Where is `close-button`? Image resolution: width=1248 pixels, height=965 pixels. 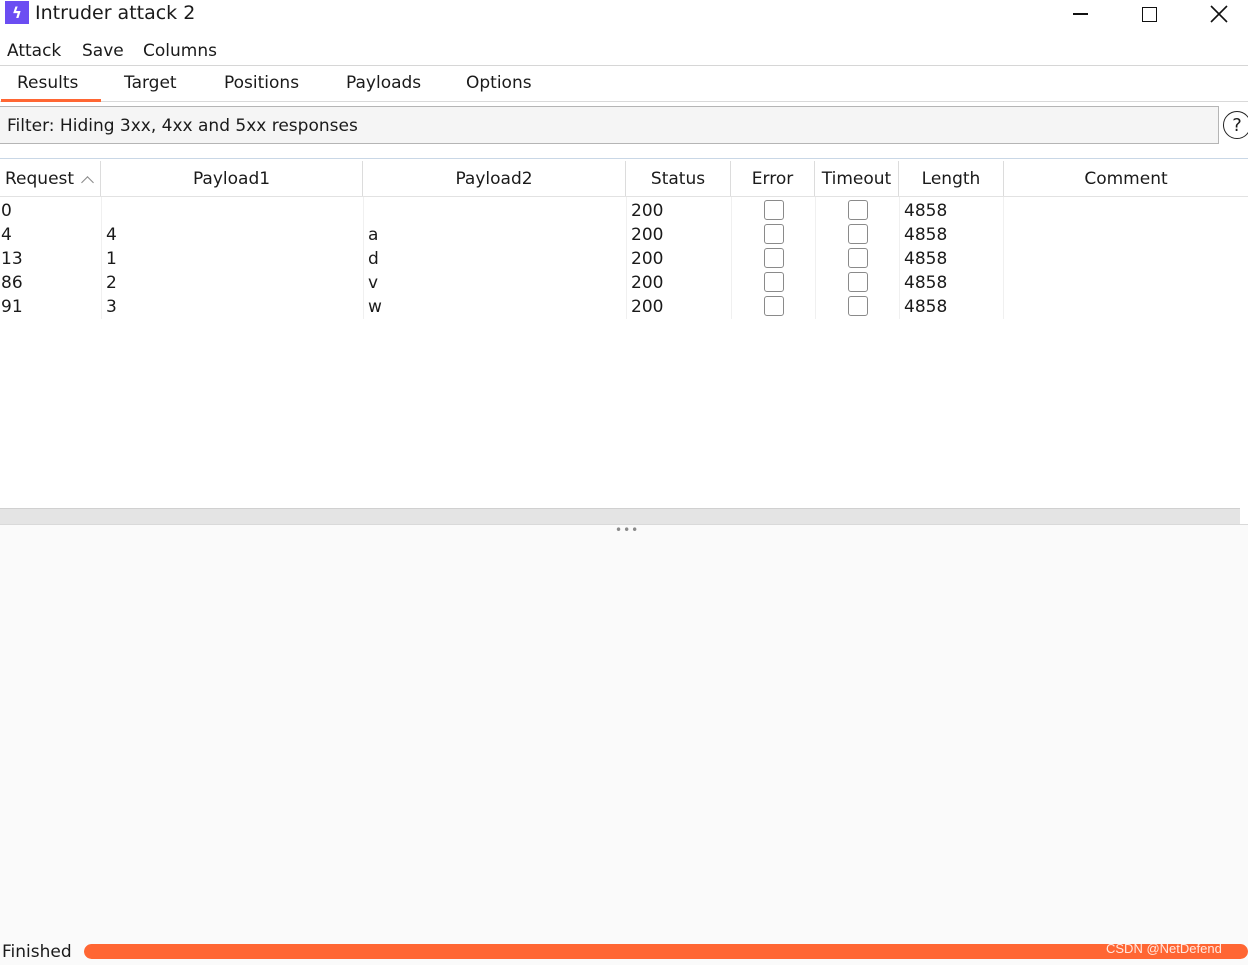
close-button is located at coordinates (1219, 14).